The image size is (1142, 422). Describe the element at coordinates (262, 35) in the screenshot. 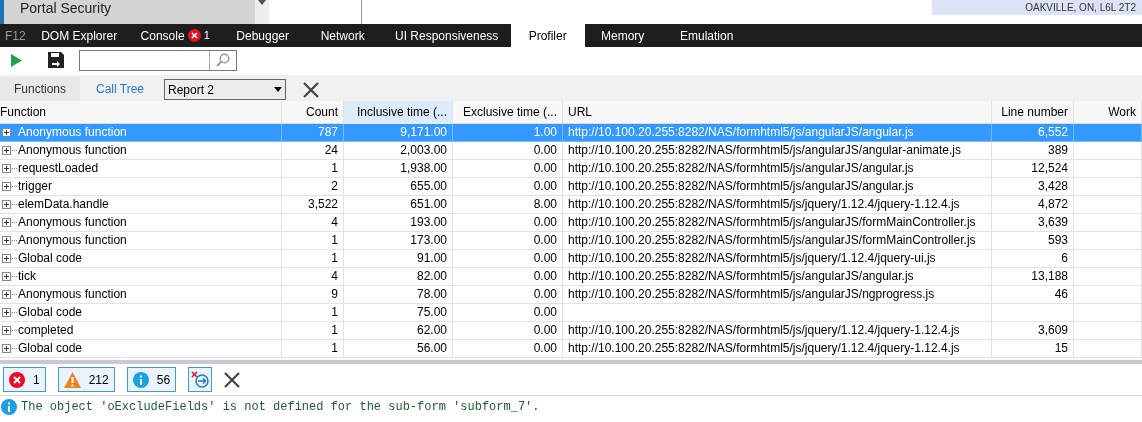

I see `devtools-tab: Debugger` at that location.